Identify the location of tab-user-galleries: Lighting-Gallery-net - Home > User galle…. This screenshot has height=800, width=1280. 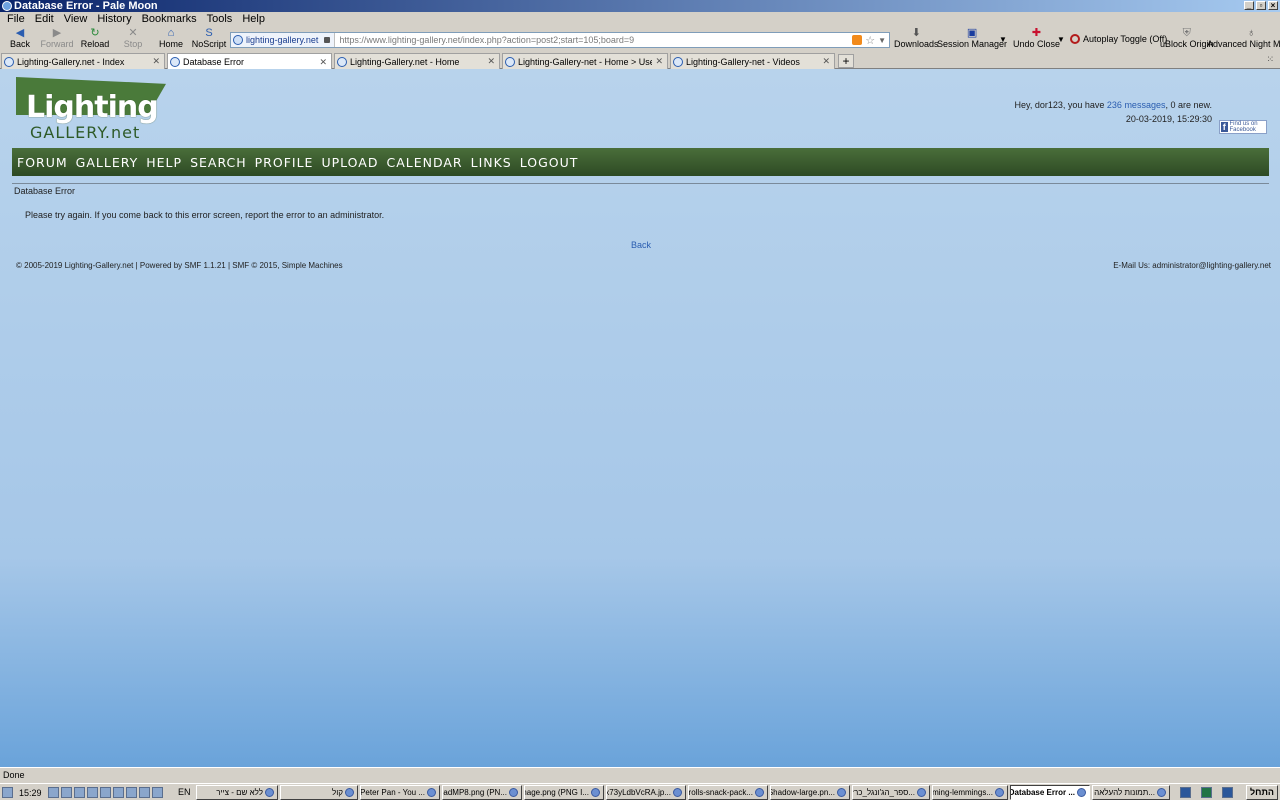
(585, 61).